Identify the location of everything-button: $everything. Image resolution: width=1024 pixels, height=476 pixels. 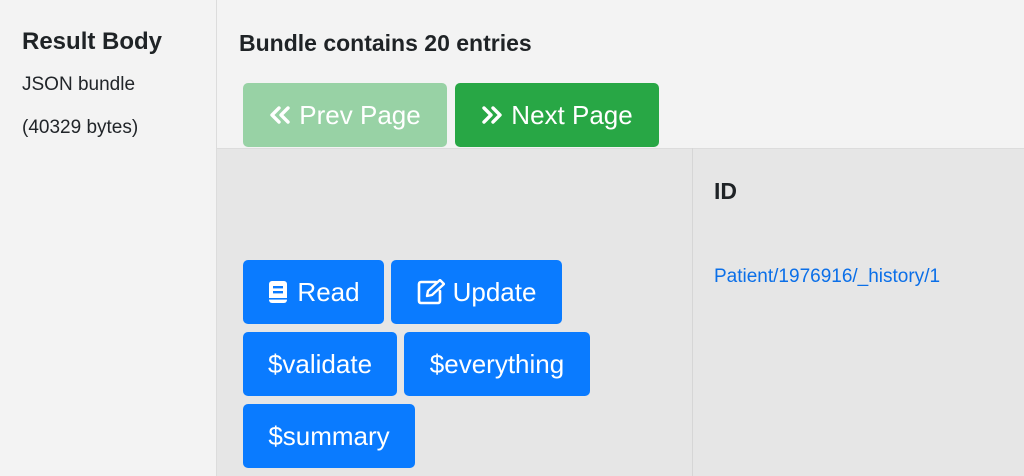
(497, 364).